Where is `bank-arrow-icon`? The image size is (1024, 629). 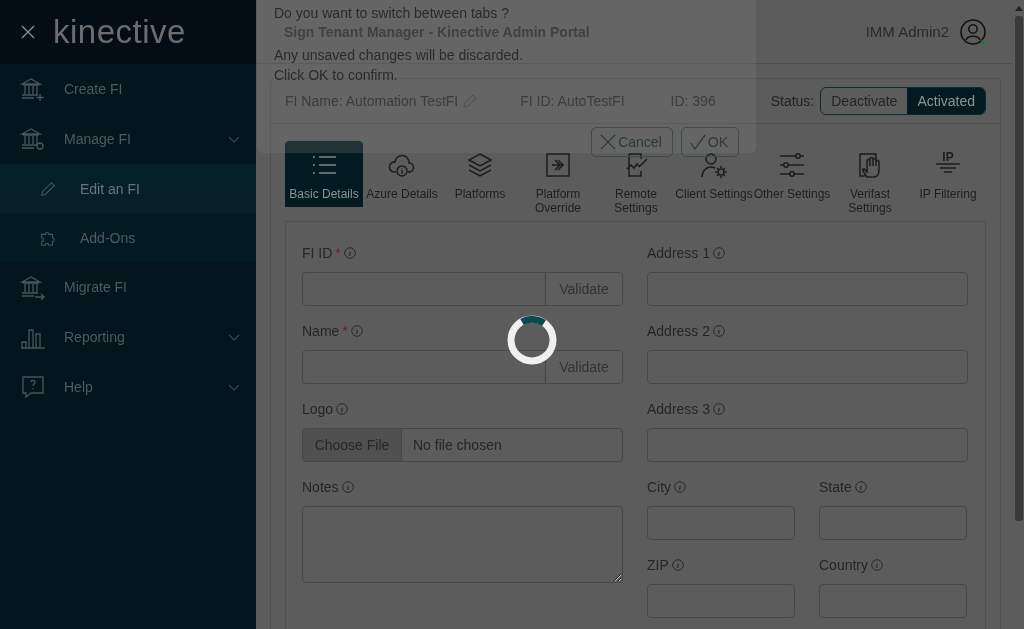
bank-arrow-icon is located at coordinates (33, 287).